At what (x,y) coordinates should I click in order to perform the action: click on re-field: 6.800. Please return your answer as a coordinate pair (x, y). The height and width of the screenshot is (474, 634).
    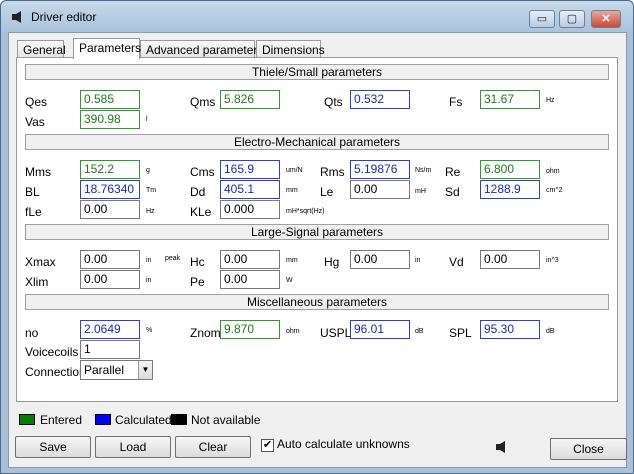
    Looking at the image, I should click on (510, 169).